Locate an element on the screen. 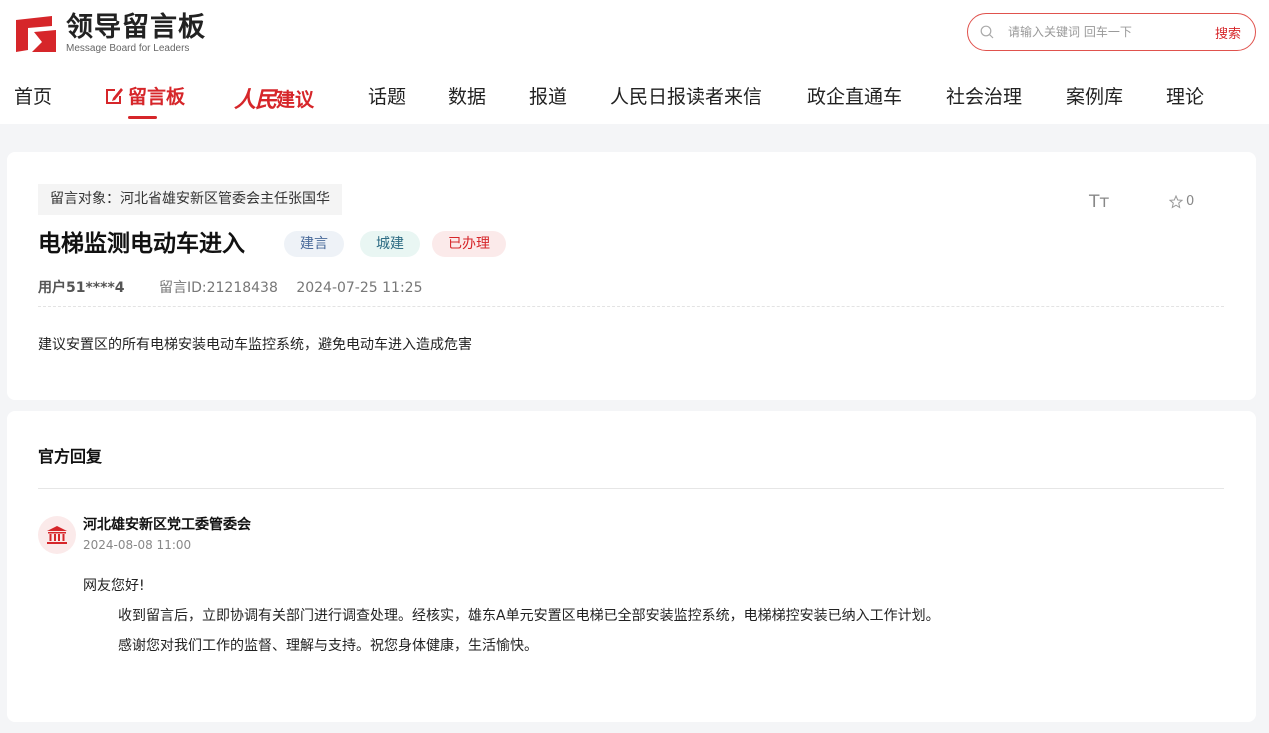 This screenshot has width=1269, height=733. logo-text: 领导留言板 Message Board for Leaders is located at coordinates (136, 34).